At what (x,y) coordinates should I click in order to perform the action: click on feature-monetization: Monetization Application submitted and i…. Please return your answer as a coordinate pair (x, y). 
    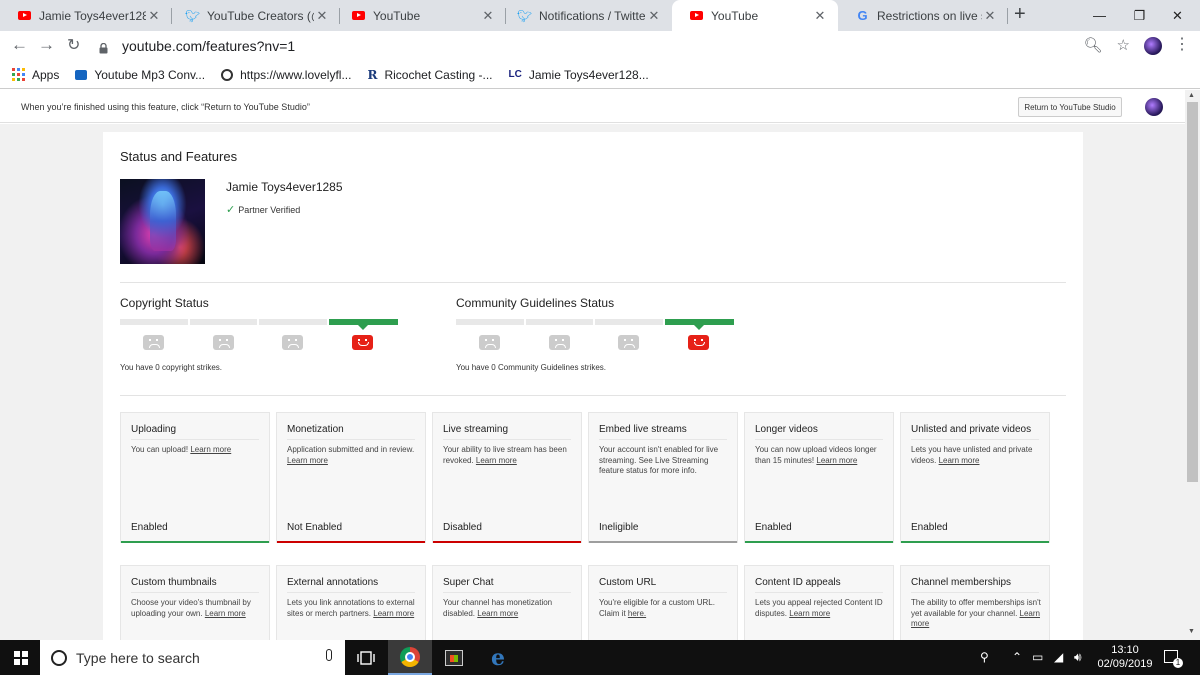
    Looking at the image, I should click on (351, 477).